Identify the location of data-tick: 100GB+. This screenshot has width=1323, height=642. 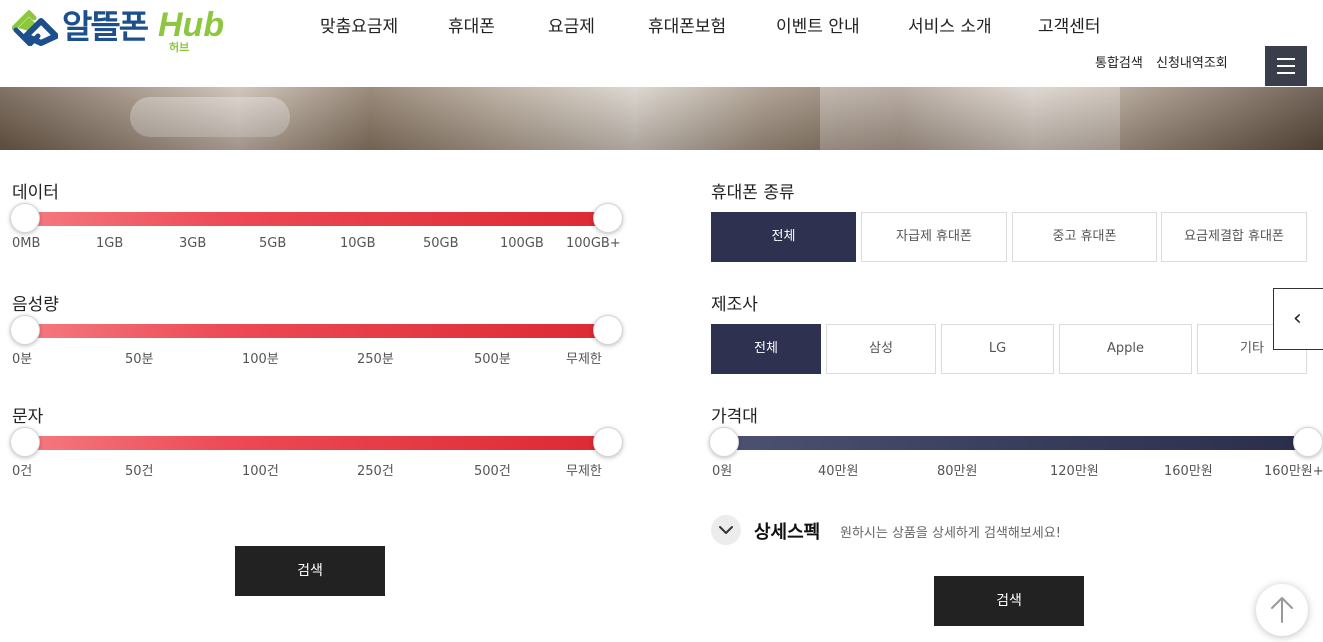
(593, 243).